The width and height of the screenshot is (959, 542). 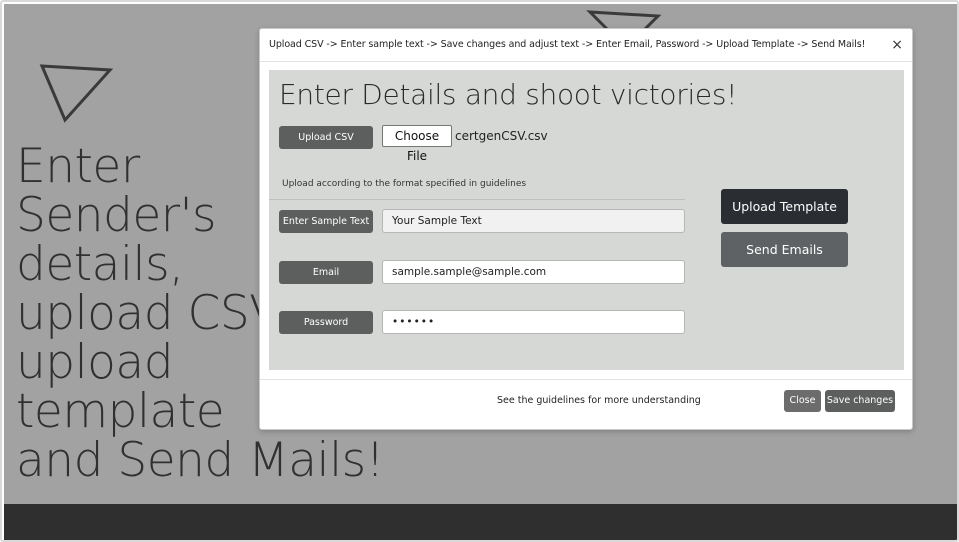 I want to click on upload-csv-button: Upload CSV, so click(x=326, y=137).